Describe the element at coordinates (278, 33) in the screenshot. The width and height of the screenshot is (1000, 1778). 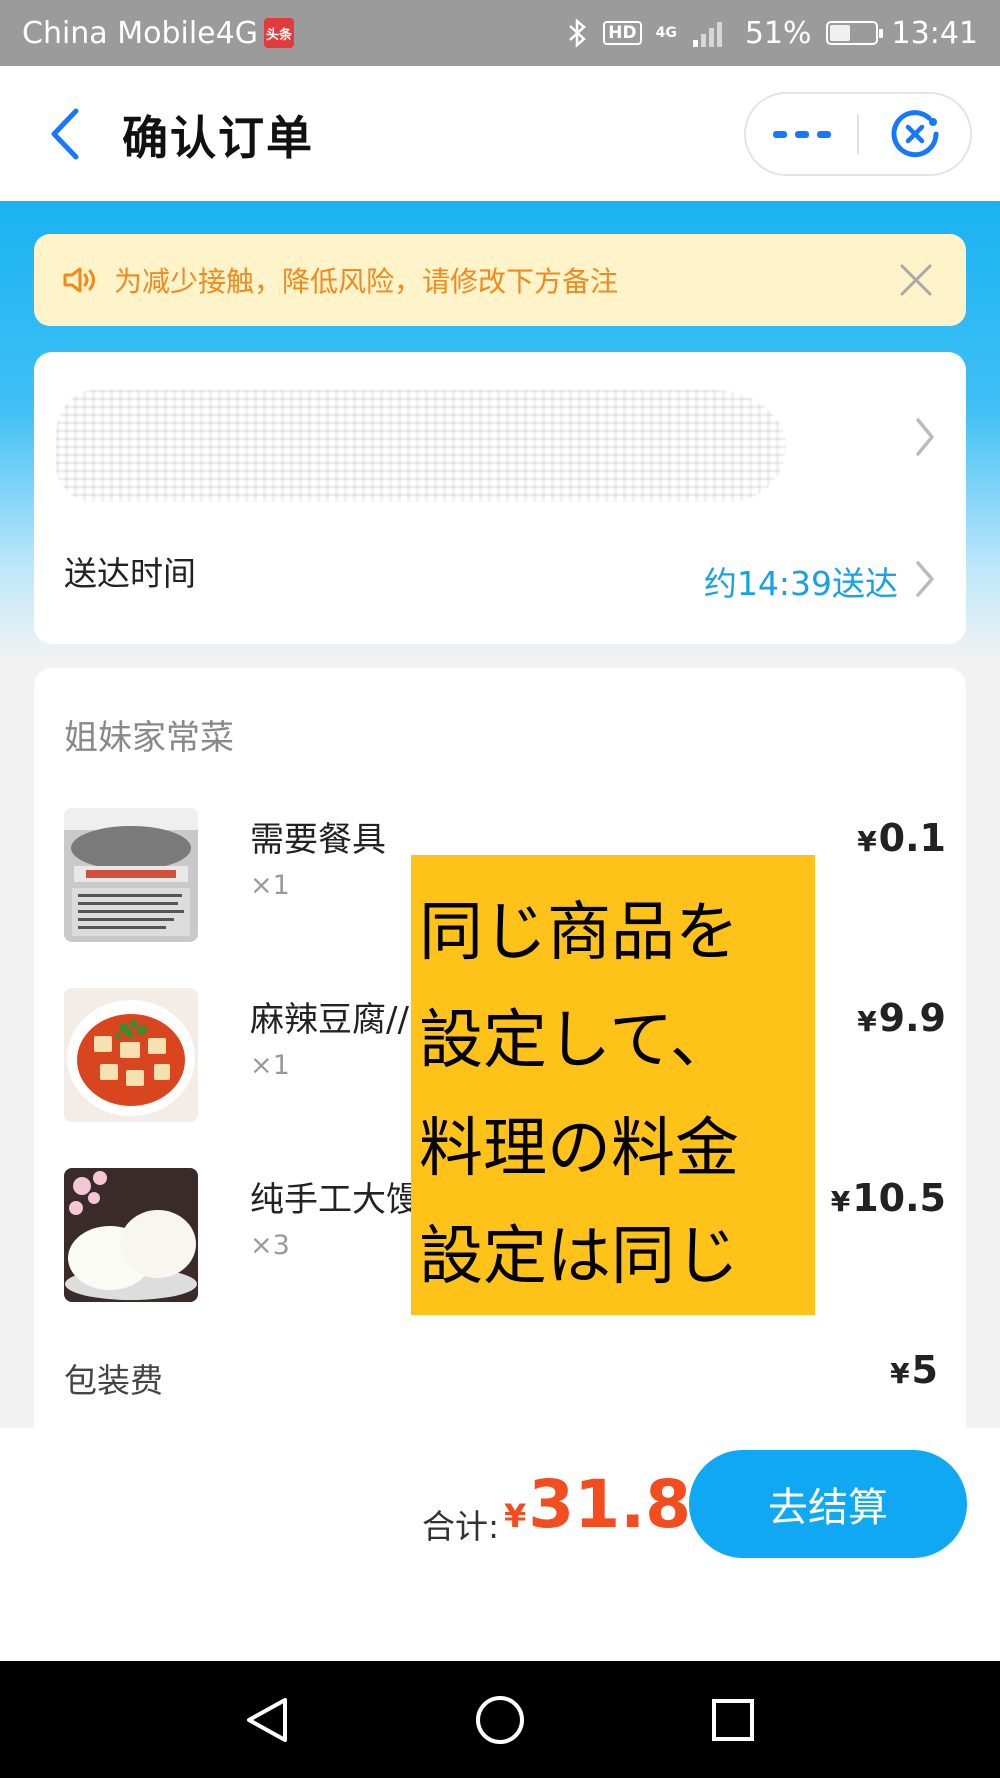
I see `news-app-icon: 头条` at that location.